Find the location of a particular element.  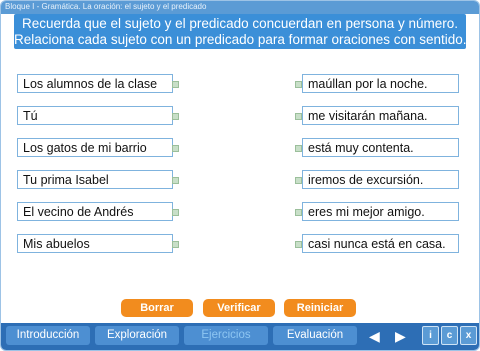

predicate-label: iremos de excursión. is located at coordinates (366, 180).